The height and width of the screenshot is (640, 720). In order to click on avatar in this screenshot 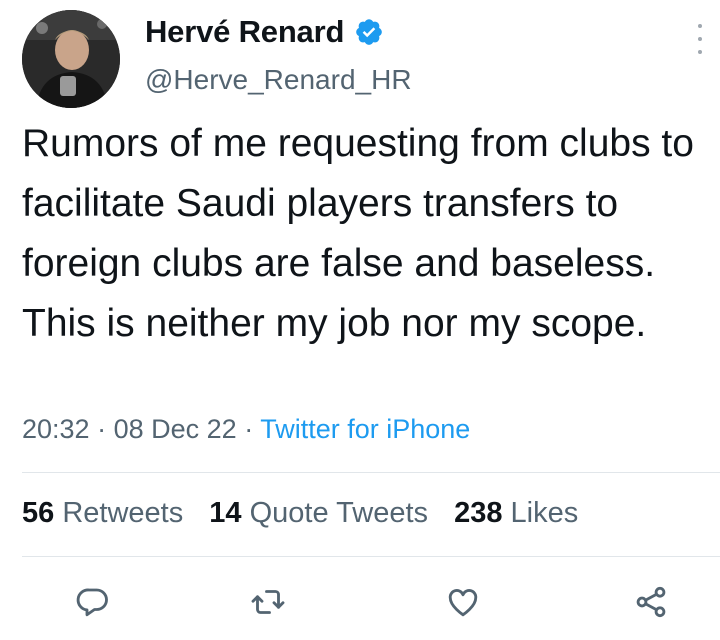, I will do `click(71, 59)`.